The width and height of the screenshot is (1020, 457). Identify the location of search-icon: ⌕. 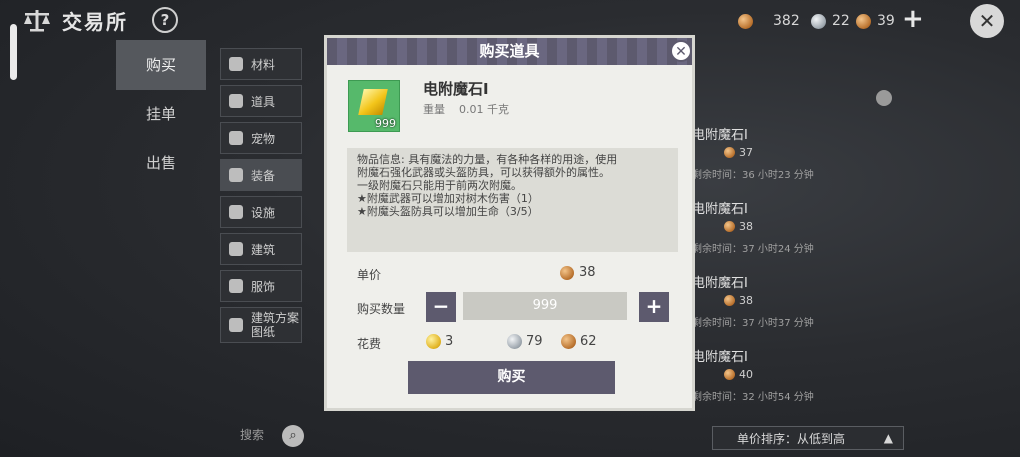
(293, 435).